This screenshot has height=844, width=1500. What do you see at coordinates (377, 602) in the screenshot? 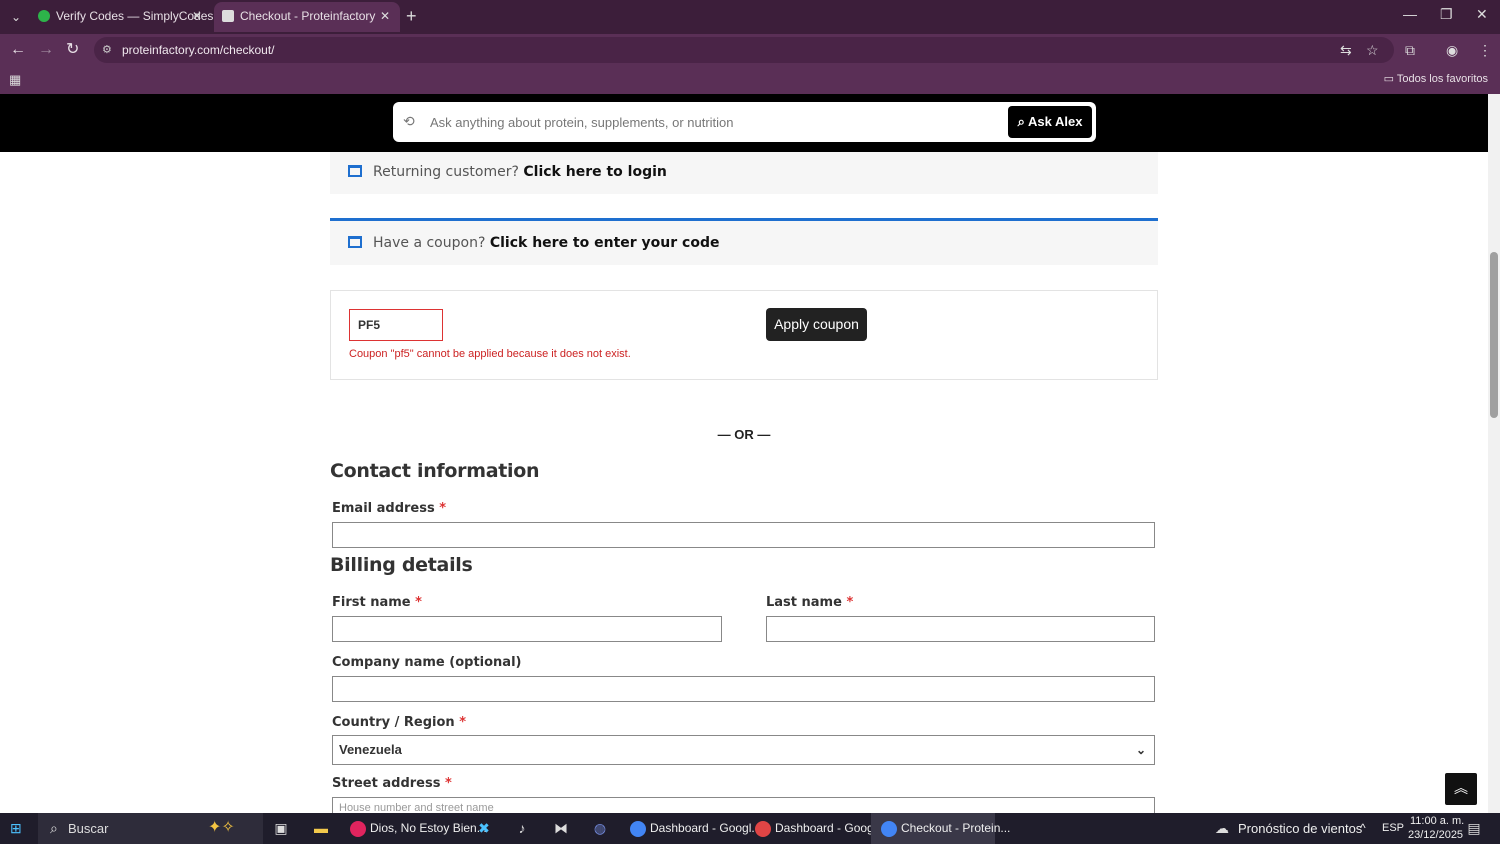
I see `first-name-label: First name *` at bounding box center [377, 602].